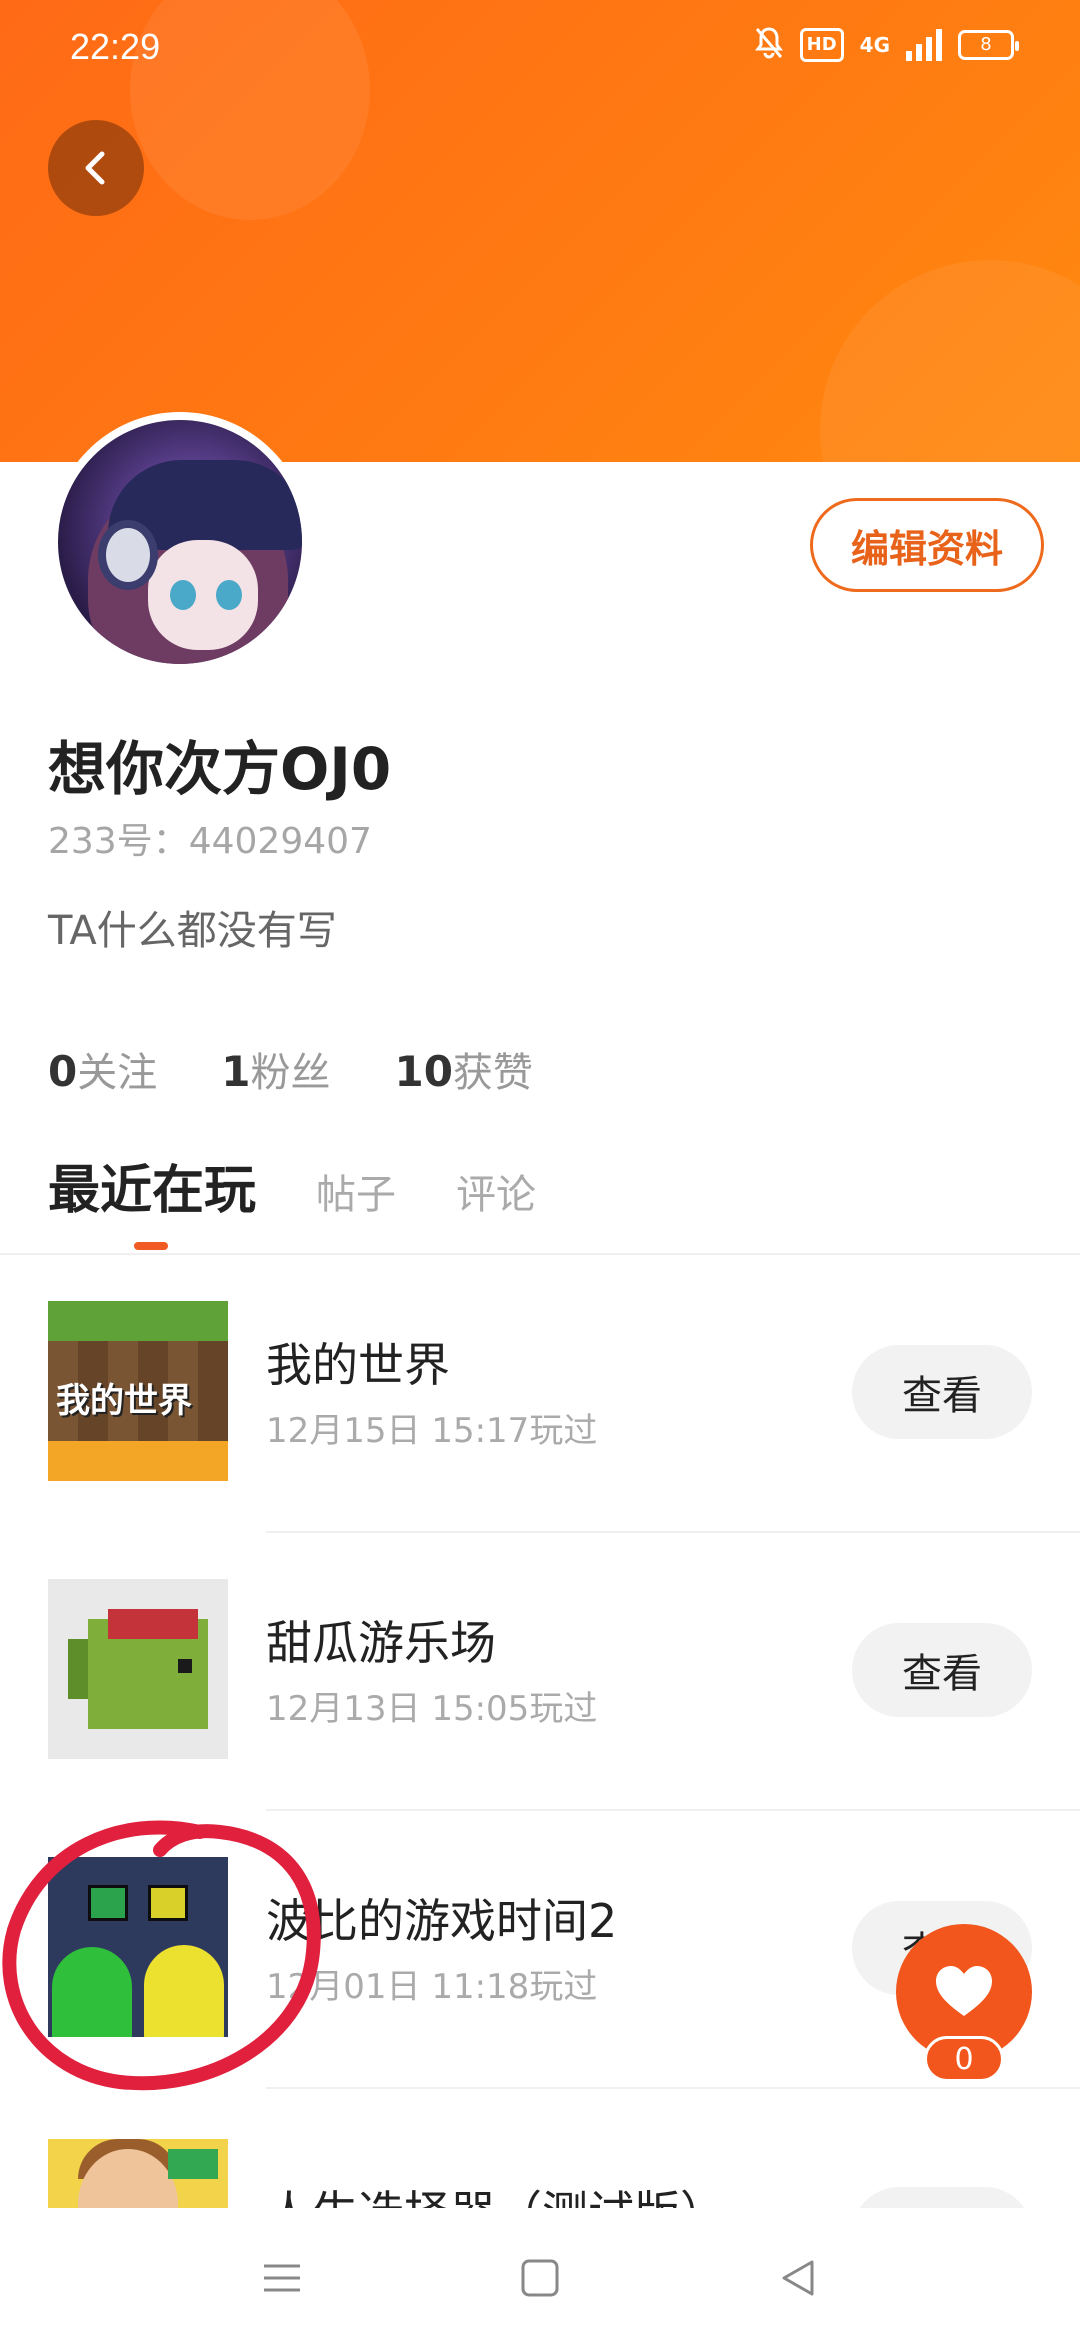  I want to click on back-button, so click(96, 168).